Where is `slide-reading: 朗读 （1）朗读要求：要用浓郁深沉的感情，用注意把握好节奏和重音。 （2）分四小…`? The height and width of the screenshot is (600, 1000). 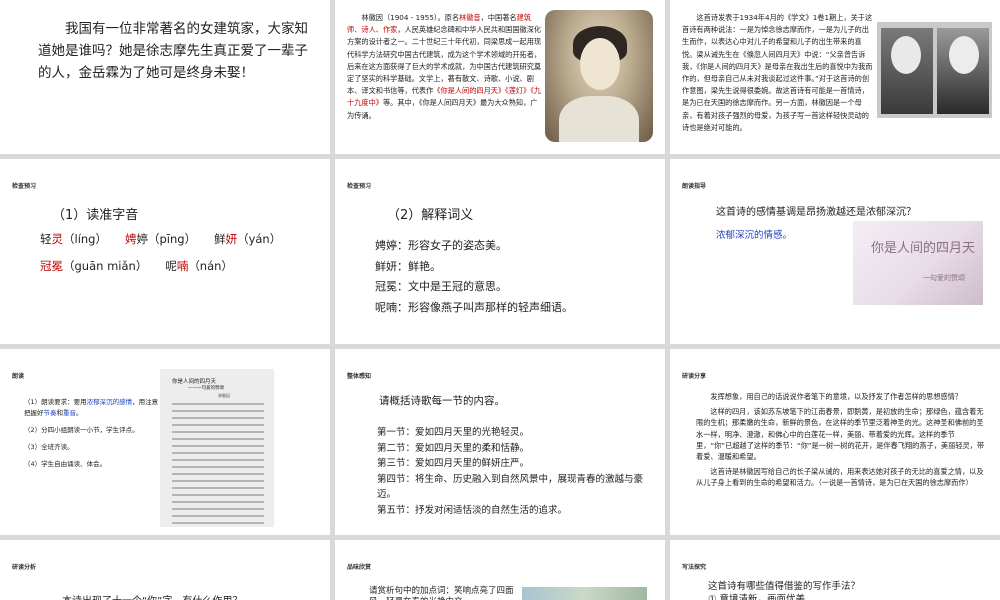 slide-reading: 朗读 （1）朗读要求：要用浓郁深沉的感情，用注意把握好节奏和重音。 （2）分四小… is located at coordinates (165, 442).